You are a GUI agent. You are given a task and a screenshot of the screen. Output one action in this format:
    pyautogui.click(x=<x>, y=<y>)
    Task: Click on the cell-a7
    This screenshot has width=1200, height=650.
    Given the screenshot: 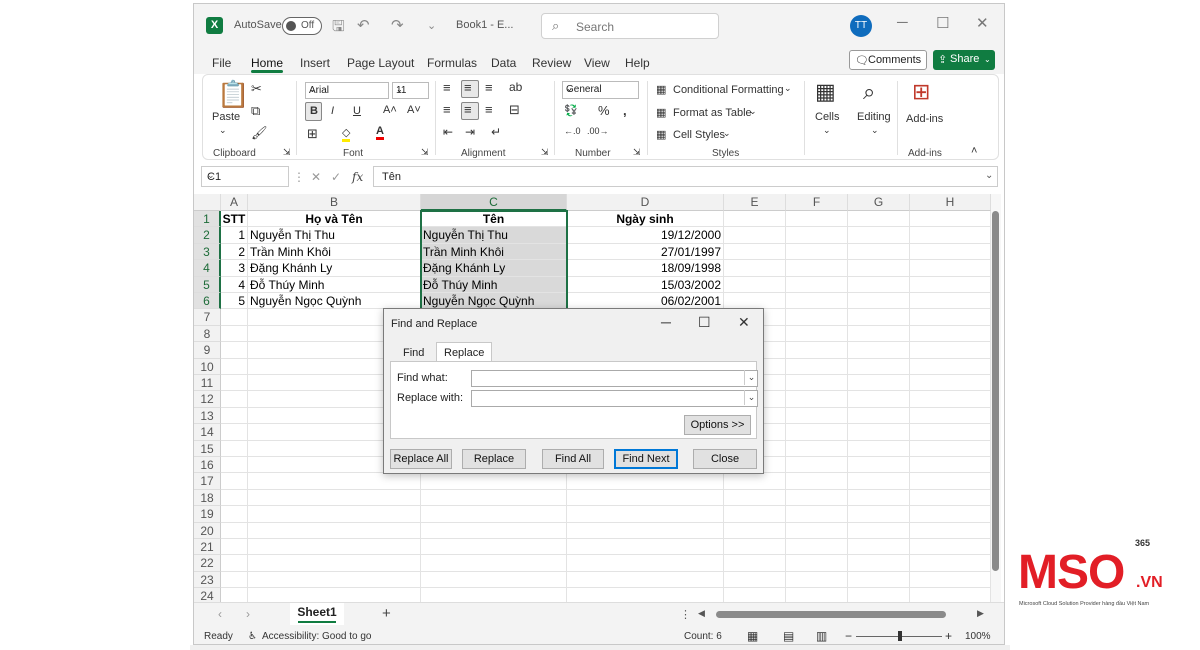 What is the action you would take?
    pyautogui.click(x=234, y=317)
    